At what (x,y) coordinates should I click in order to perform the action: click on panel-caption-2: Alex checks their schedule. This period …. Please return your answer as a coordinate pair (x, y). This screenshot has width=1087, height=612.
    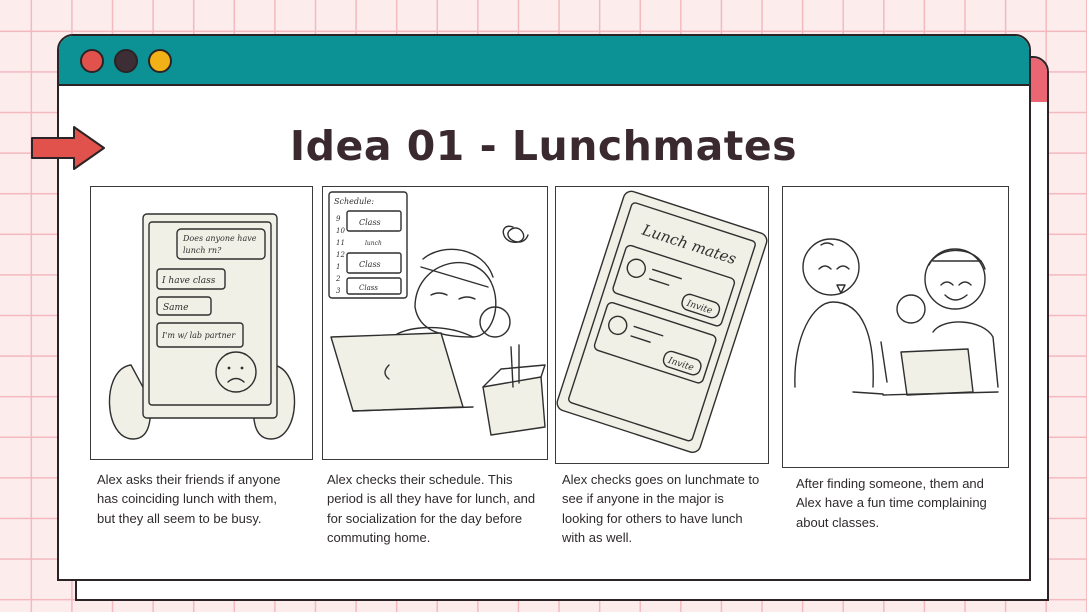
    Looking at the image, I should click on (431, 509).